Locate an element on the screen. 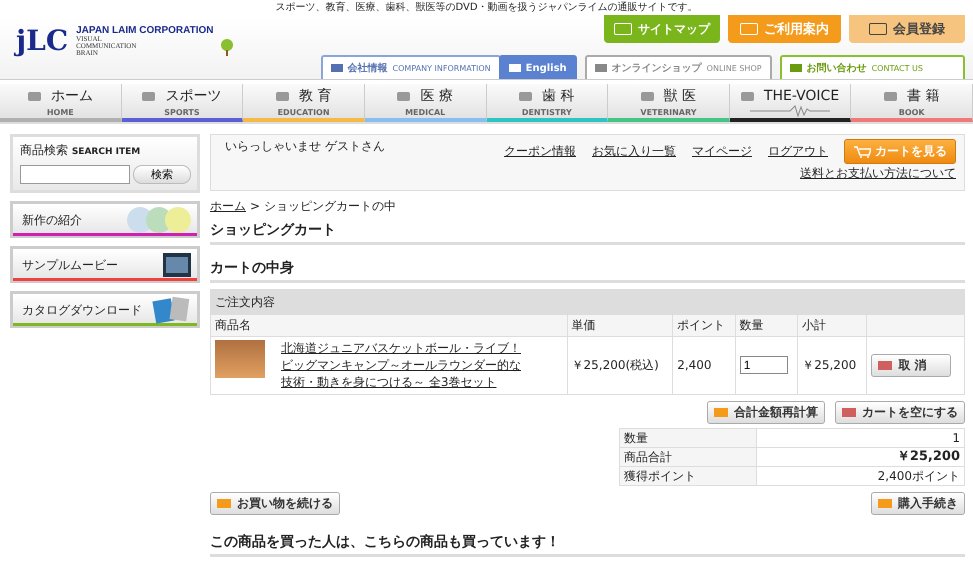 The width and height of the screenshot is (973, 581). nav-tab: 医 療 MEDICAL is located at coordinates (425, 103).